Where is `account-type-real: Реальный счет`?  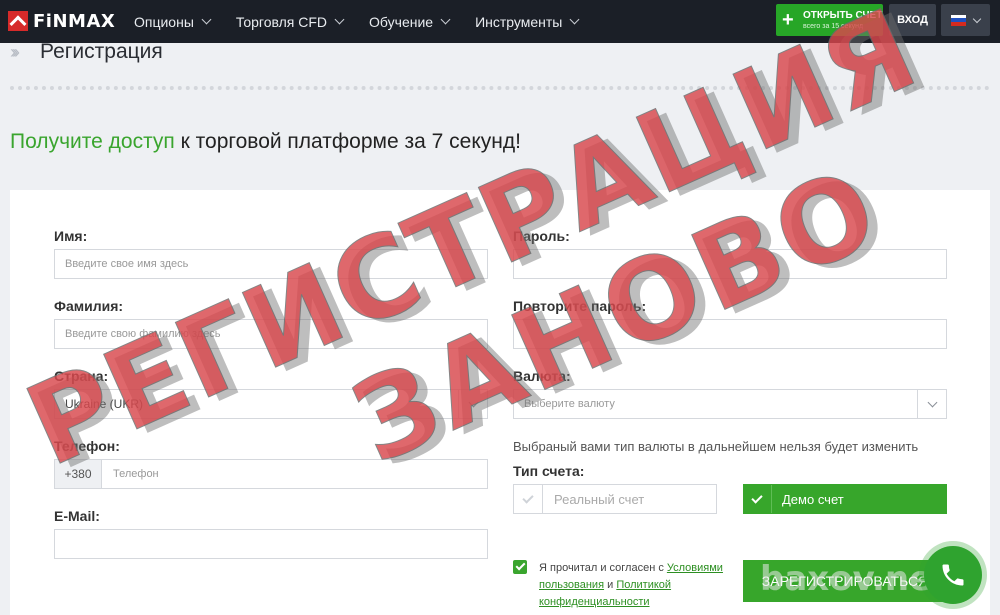
account-type-real: Реальный счет is located at coordinates (615, 499).